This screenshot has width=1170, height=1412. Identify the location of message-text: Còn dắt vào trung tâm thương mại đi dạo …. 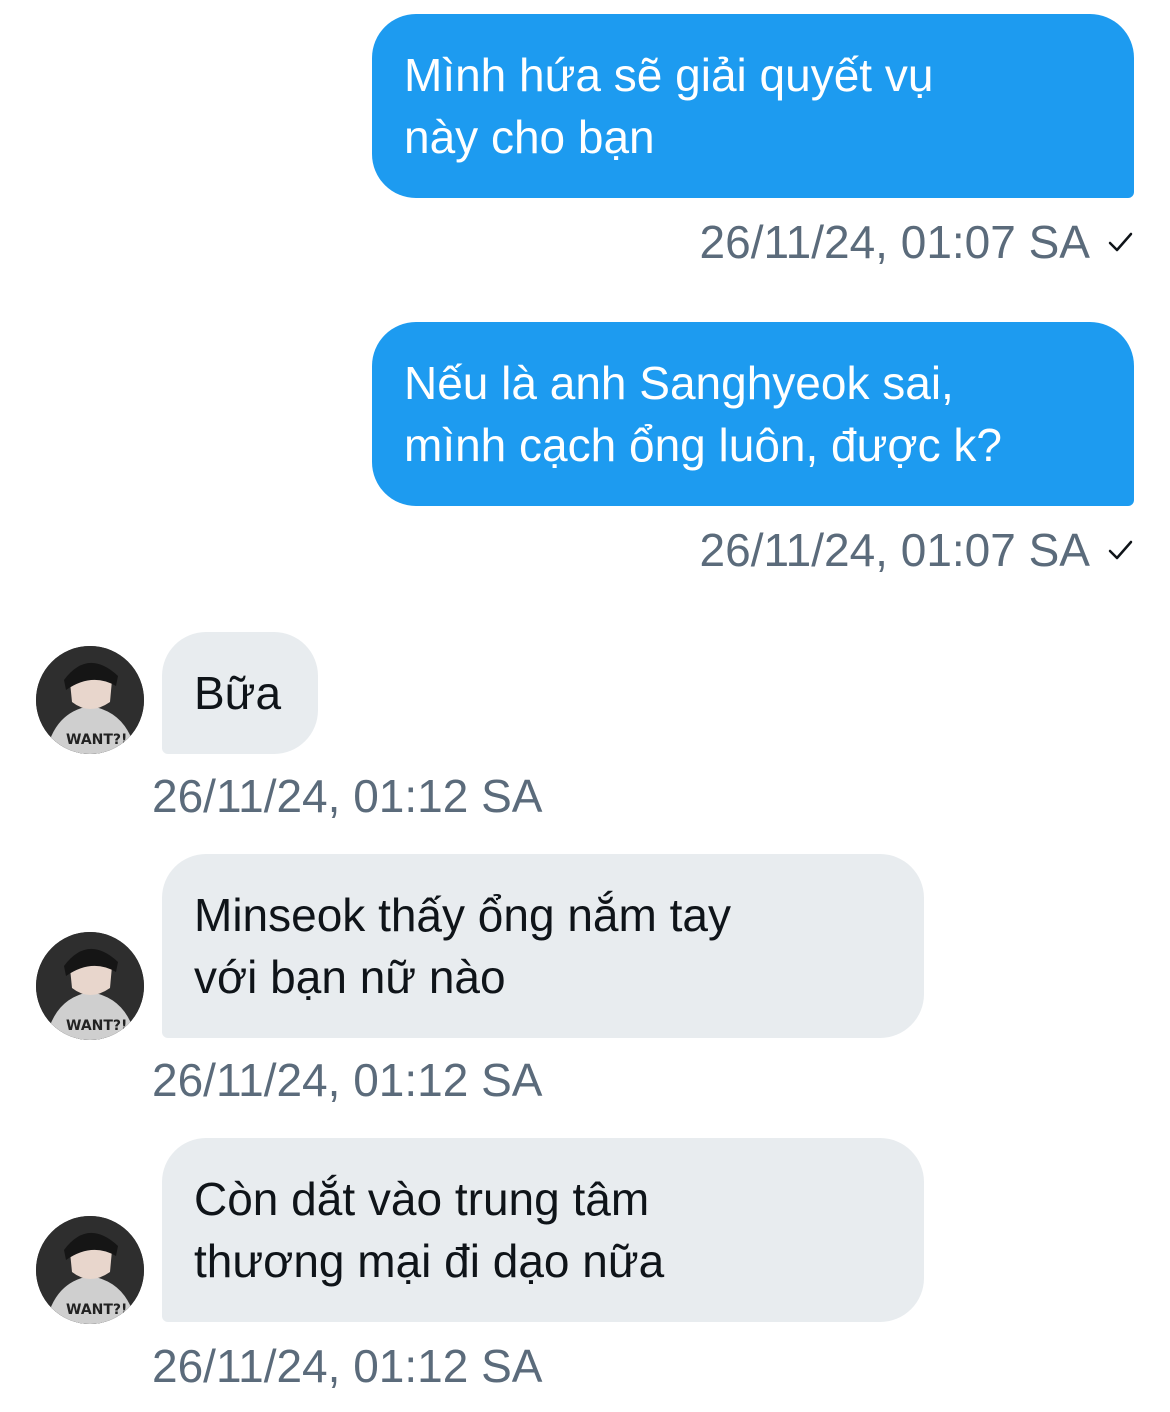
(429, 1230).